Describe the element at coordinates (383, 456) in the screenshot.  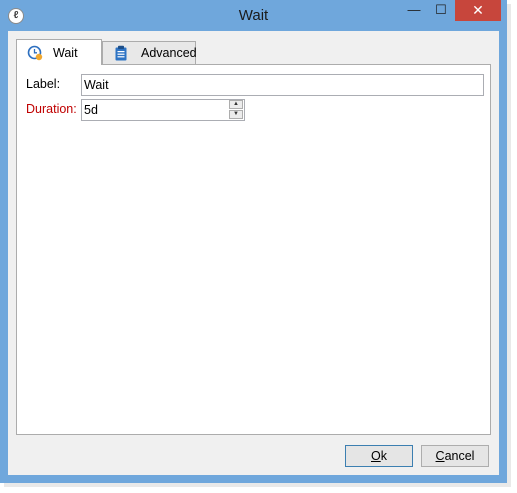
I see `ok-label-rest: k` at that location.